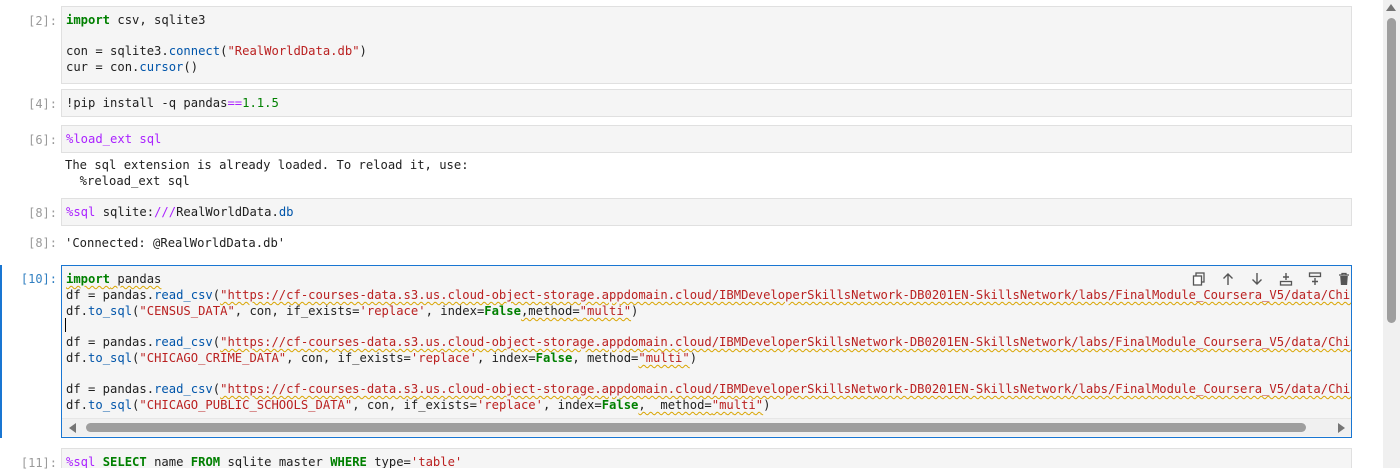 The image size is (1400, 470). Describe the element at coordinates (1271, 279) in the screenshot. I see `cell-toolbar` at that location.